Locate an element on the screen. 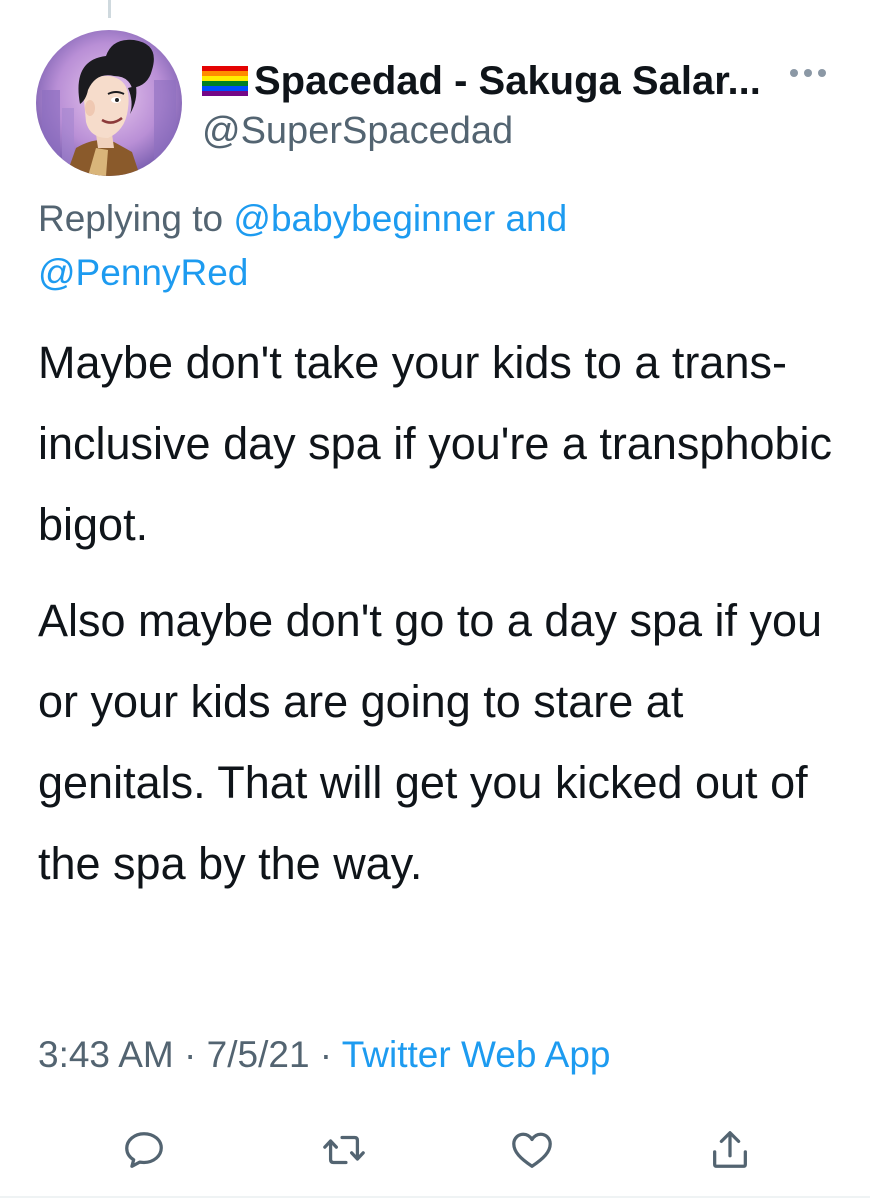  retweet-button is located at coordinates (344, 1150).